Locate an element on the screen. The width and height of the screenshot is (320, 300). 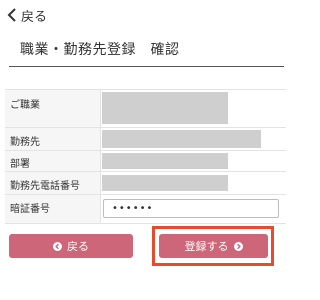
form-row-workplace: 勤務先 is located at coordinates (145, 139).